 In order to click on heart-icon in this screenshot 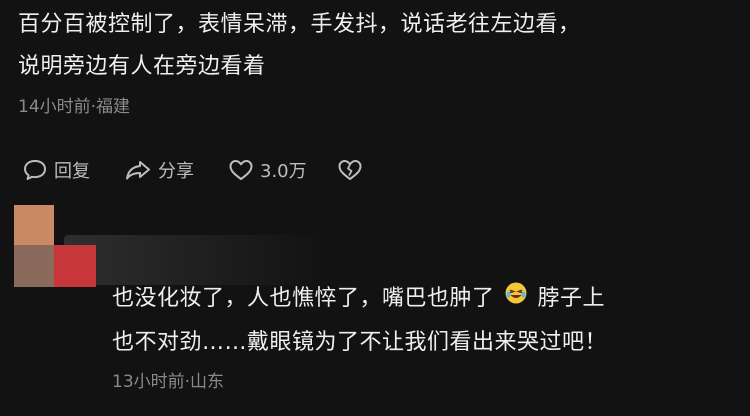, I will do `click(241, 170)`.